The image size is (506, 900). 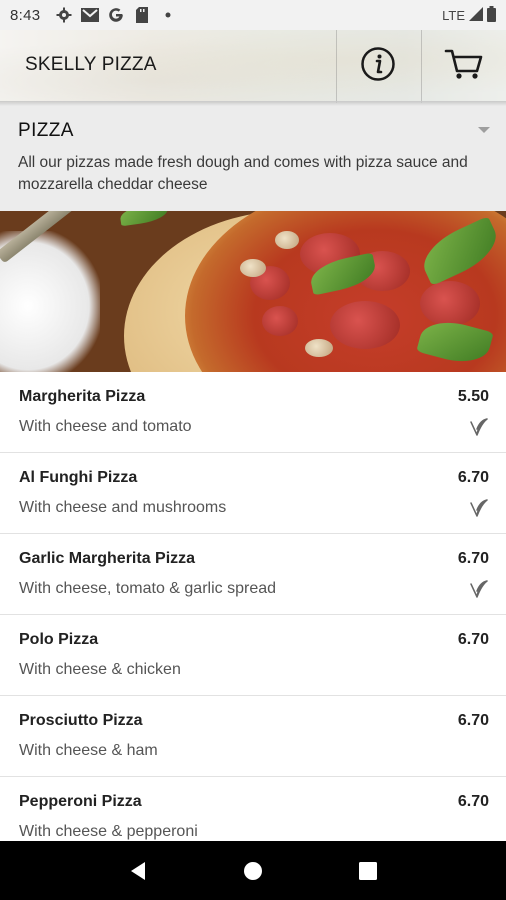 What do you see at coordinates (473, 396) in the screenshot?
I see `item-price: 5.50` at bounding box center [473, 396].